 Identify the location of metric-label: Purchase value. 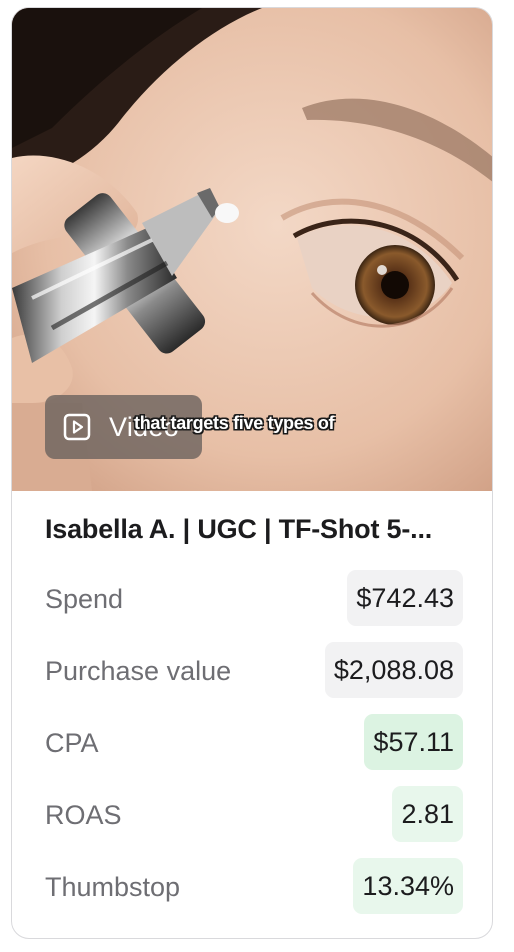
(138, 671).